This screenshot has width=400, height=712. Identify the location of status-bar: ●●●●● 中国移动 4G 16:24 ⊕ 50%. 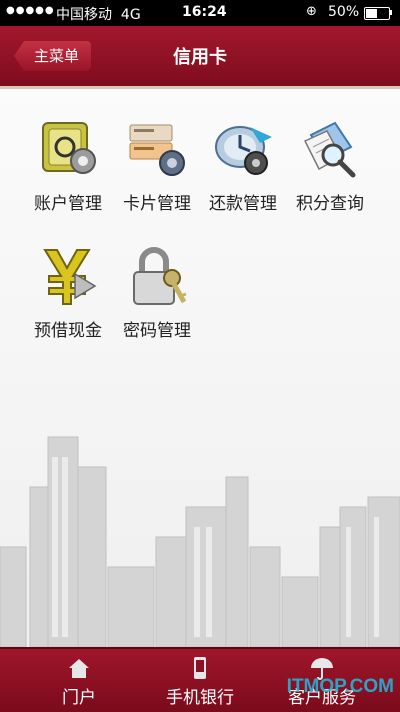
(200, 13).